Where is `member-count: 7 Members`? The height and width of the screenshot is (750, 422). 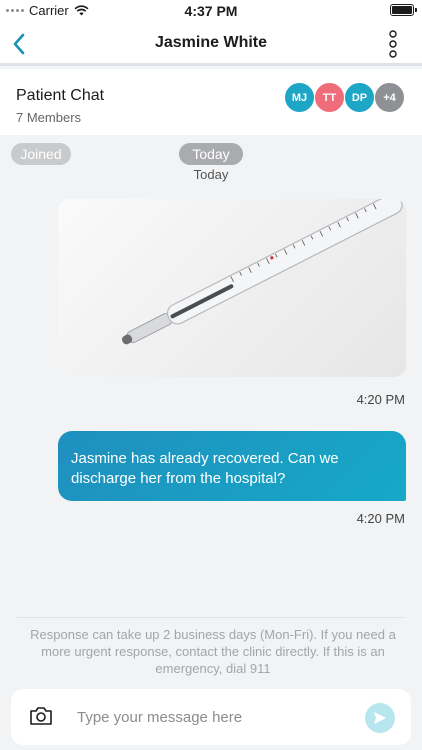 member-count: 7 Members is located at coordinates (49, 117).